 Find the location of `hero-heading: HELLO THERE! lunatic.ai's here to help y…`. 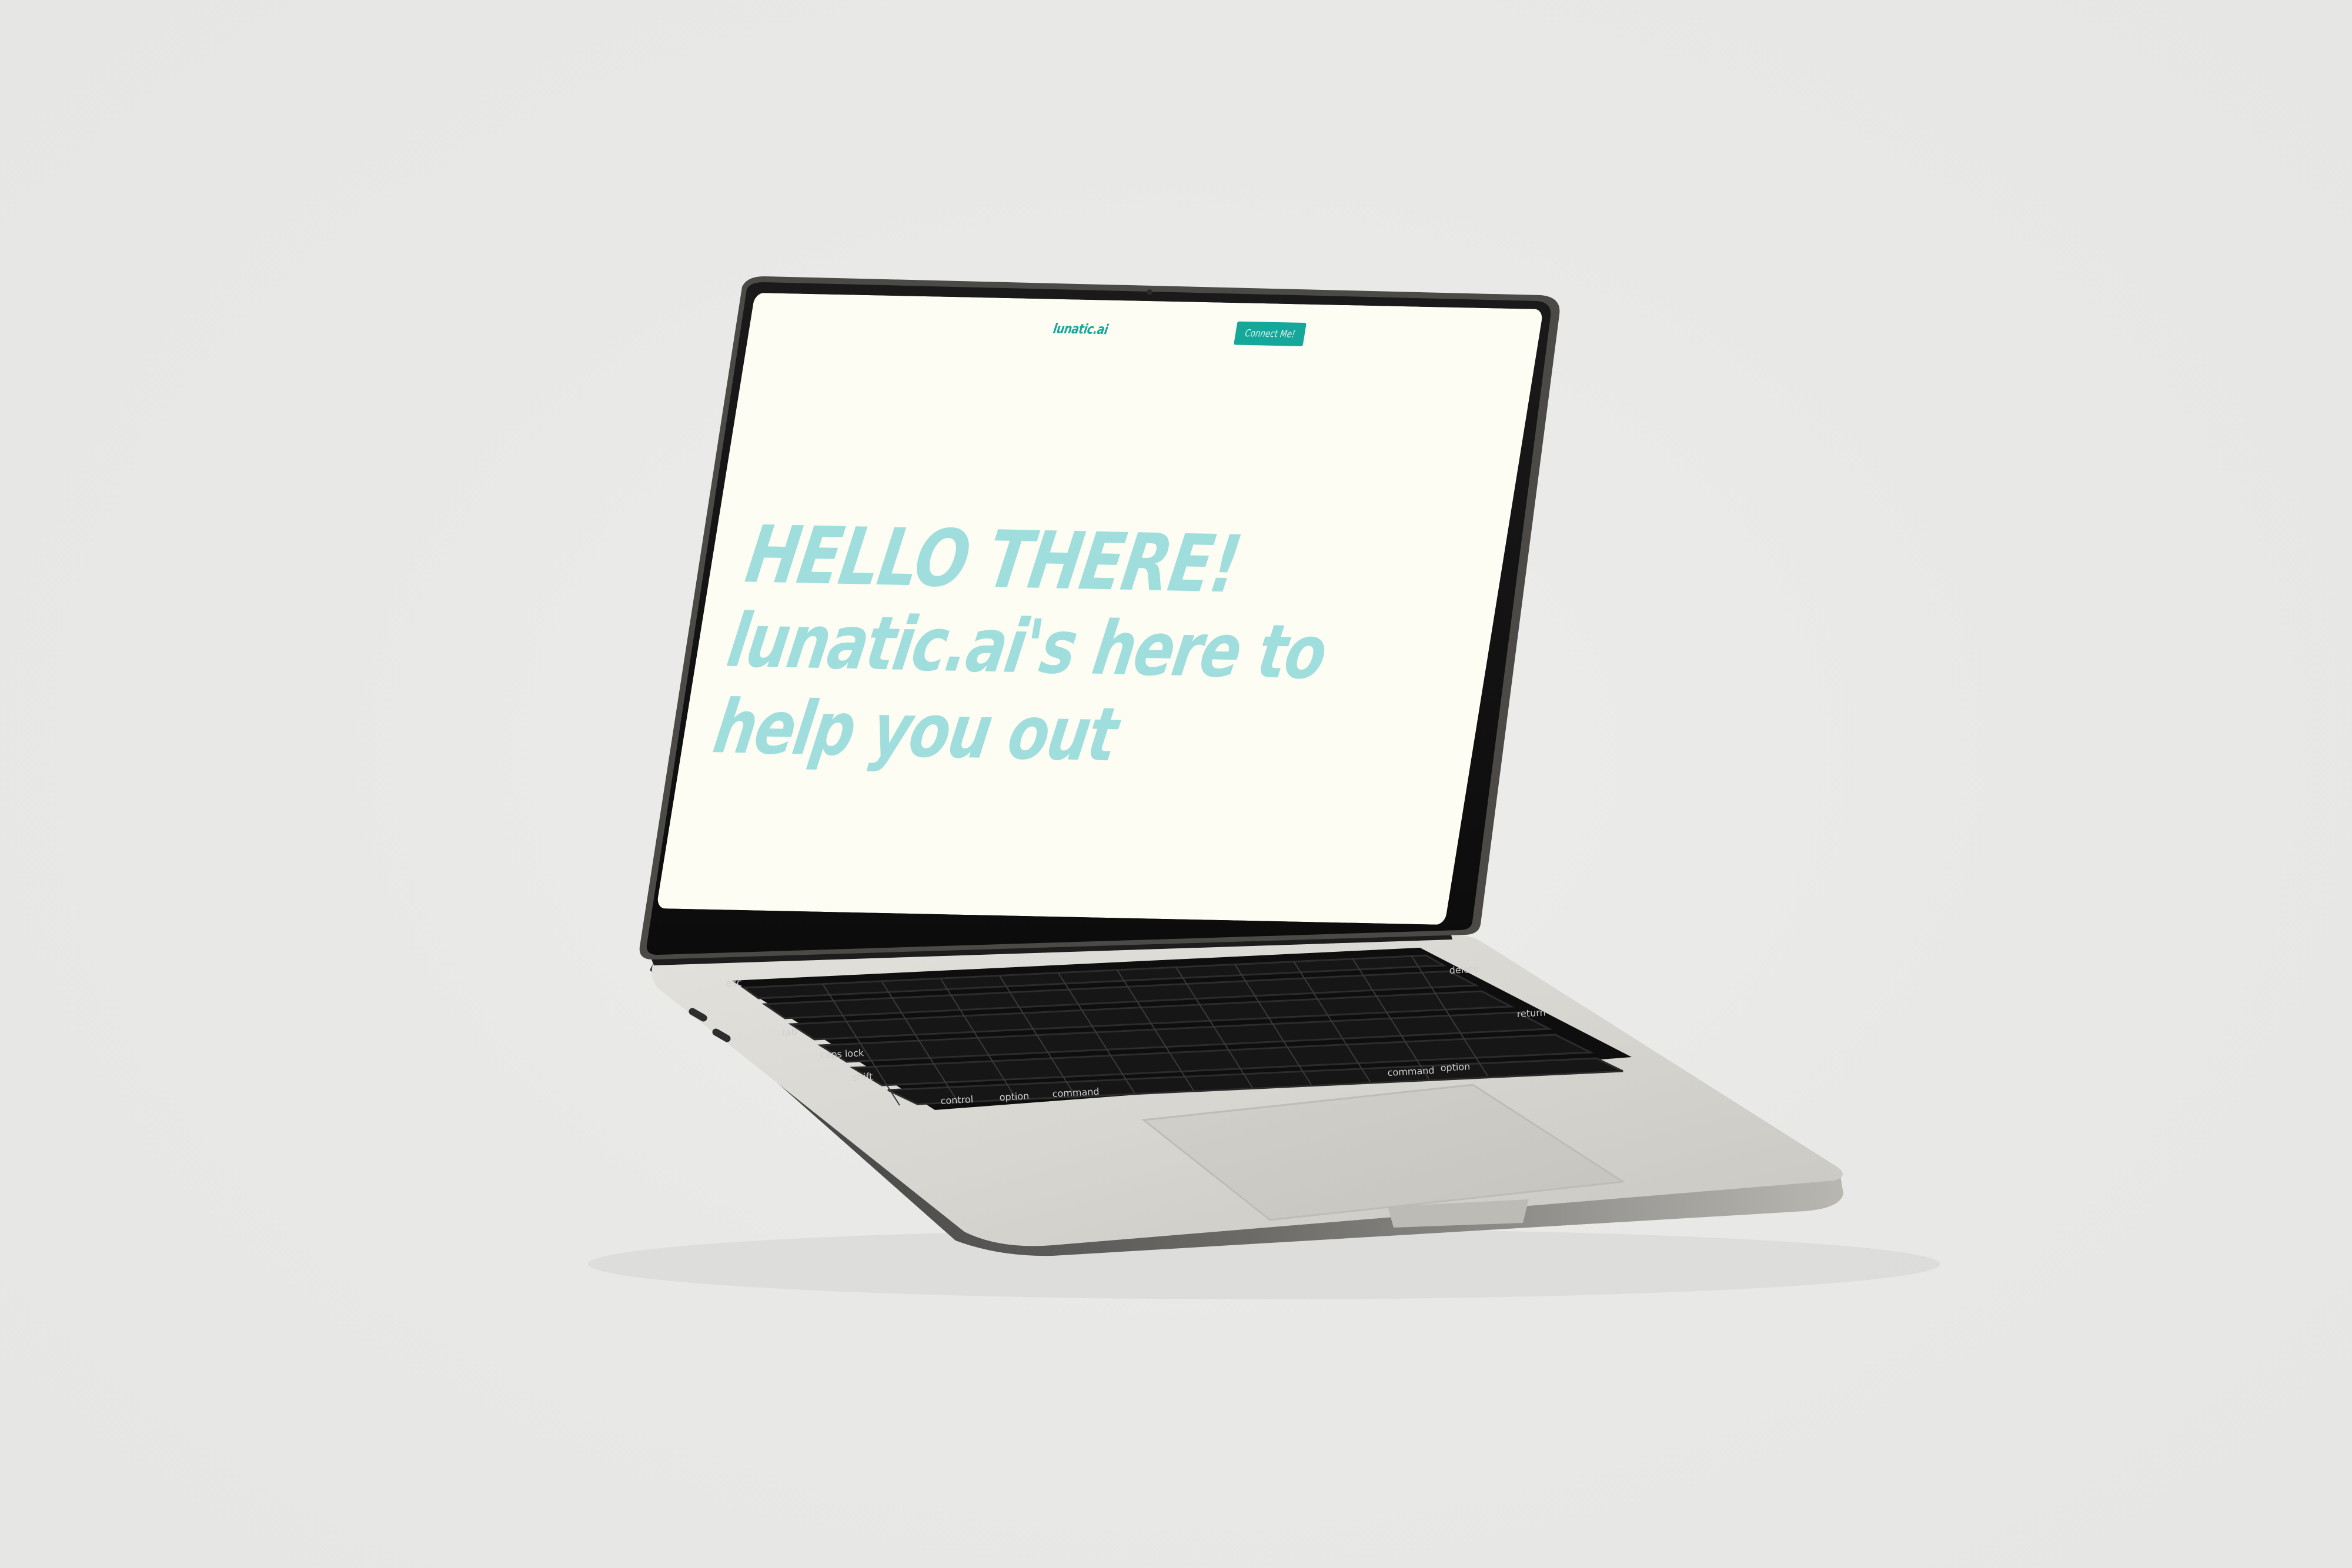

hero-heading: HELLO THERE! lunatic.ai's here to help y… is located at coordinates (1098, 649).